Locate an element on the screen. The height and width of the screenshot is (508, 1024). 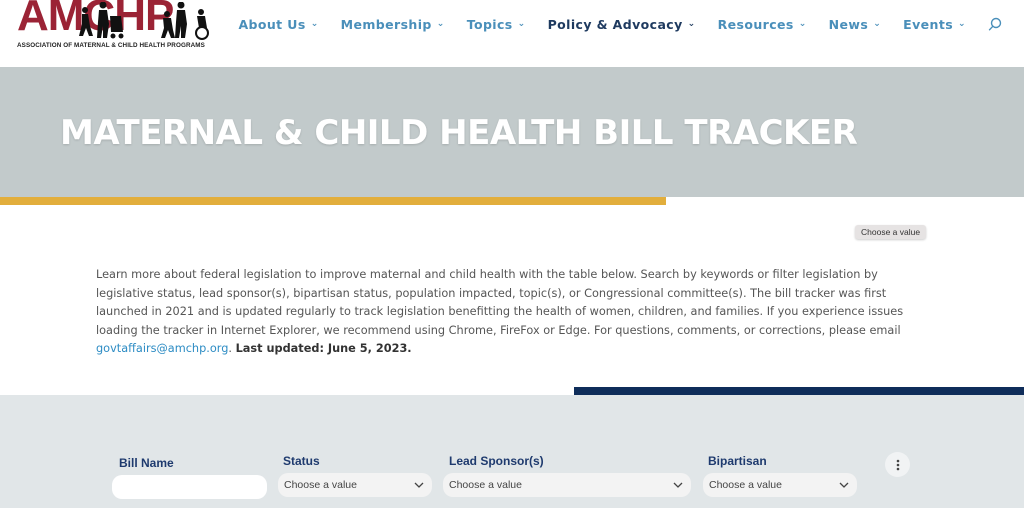
status-select: Choose a value is located at coordinates (355, 485).